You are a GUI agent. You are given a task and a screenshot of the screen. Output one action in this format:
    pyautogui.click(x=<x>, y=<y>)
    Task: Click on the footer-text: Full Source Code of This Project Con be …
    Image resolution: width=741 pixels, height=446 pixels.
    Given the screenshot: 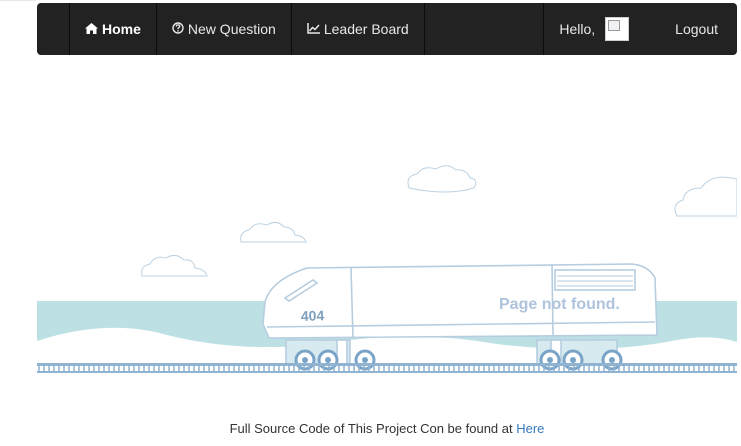 What is the action you would take?
    pyautogui.click(x=371, y=428)
    